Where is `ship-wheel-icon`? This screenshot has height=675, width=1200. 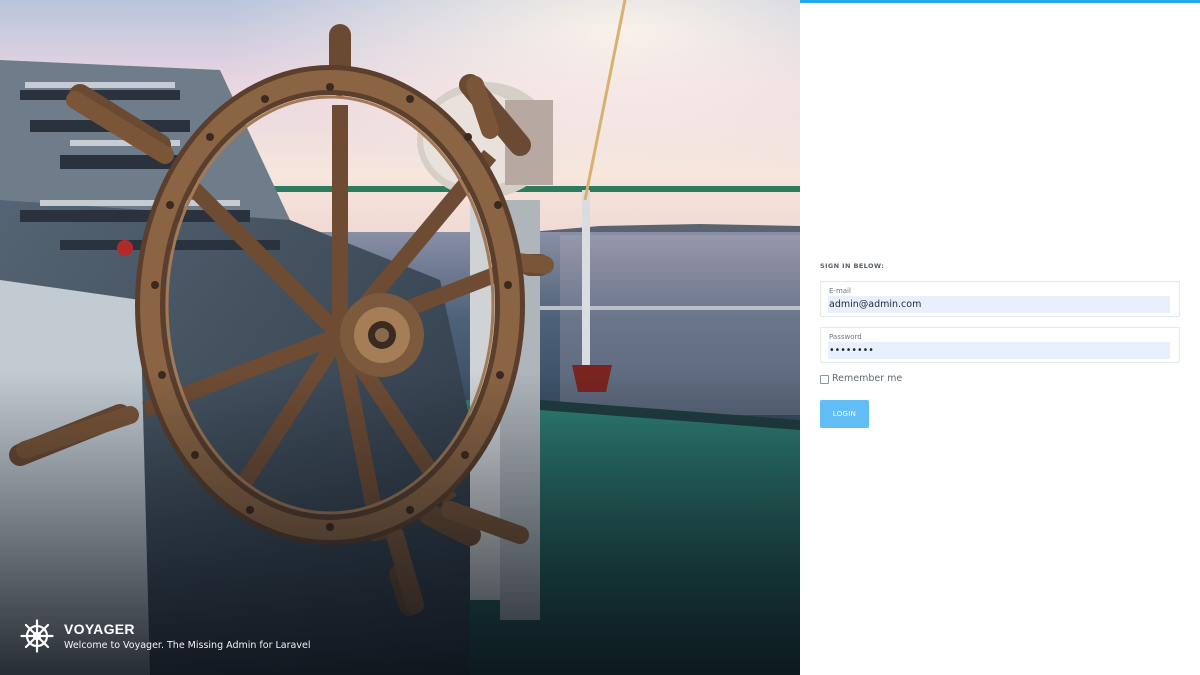
ship-wheel-icon is located at coordinates (37, 636).